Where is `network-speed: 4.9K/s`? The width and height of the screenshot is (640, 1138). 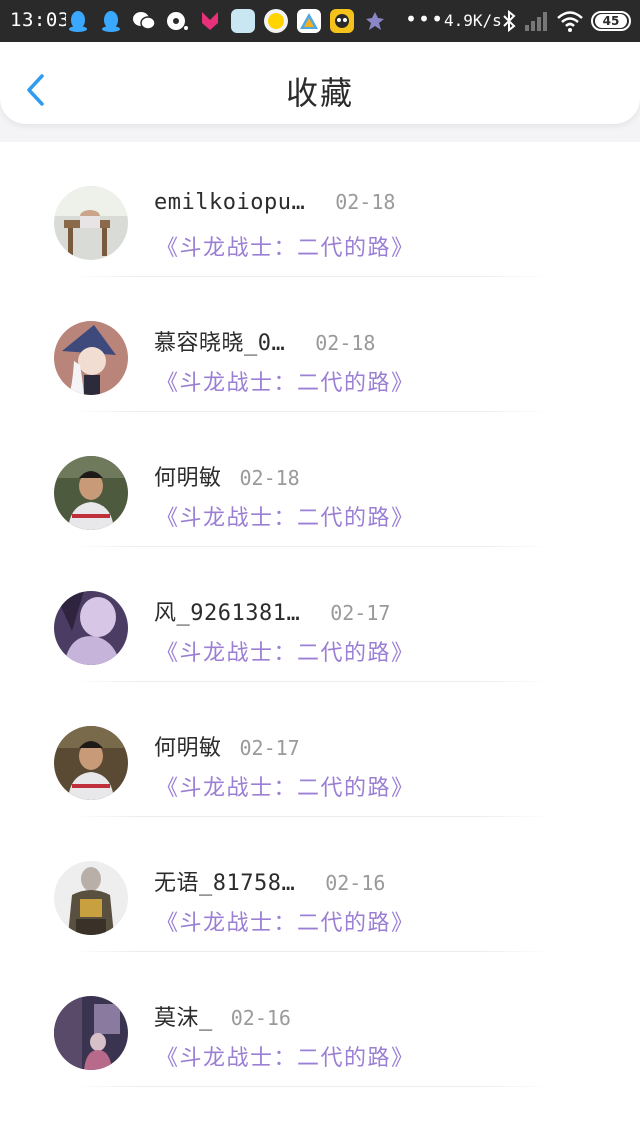
network-speed: 4.9K/s is located at coordinates (473, 20).